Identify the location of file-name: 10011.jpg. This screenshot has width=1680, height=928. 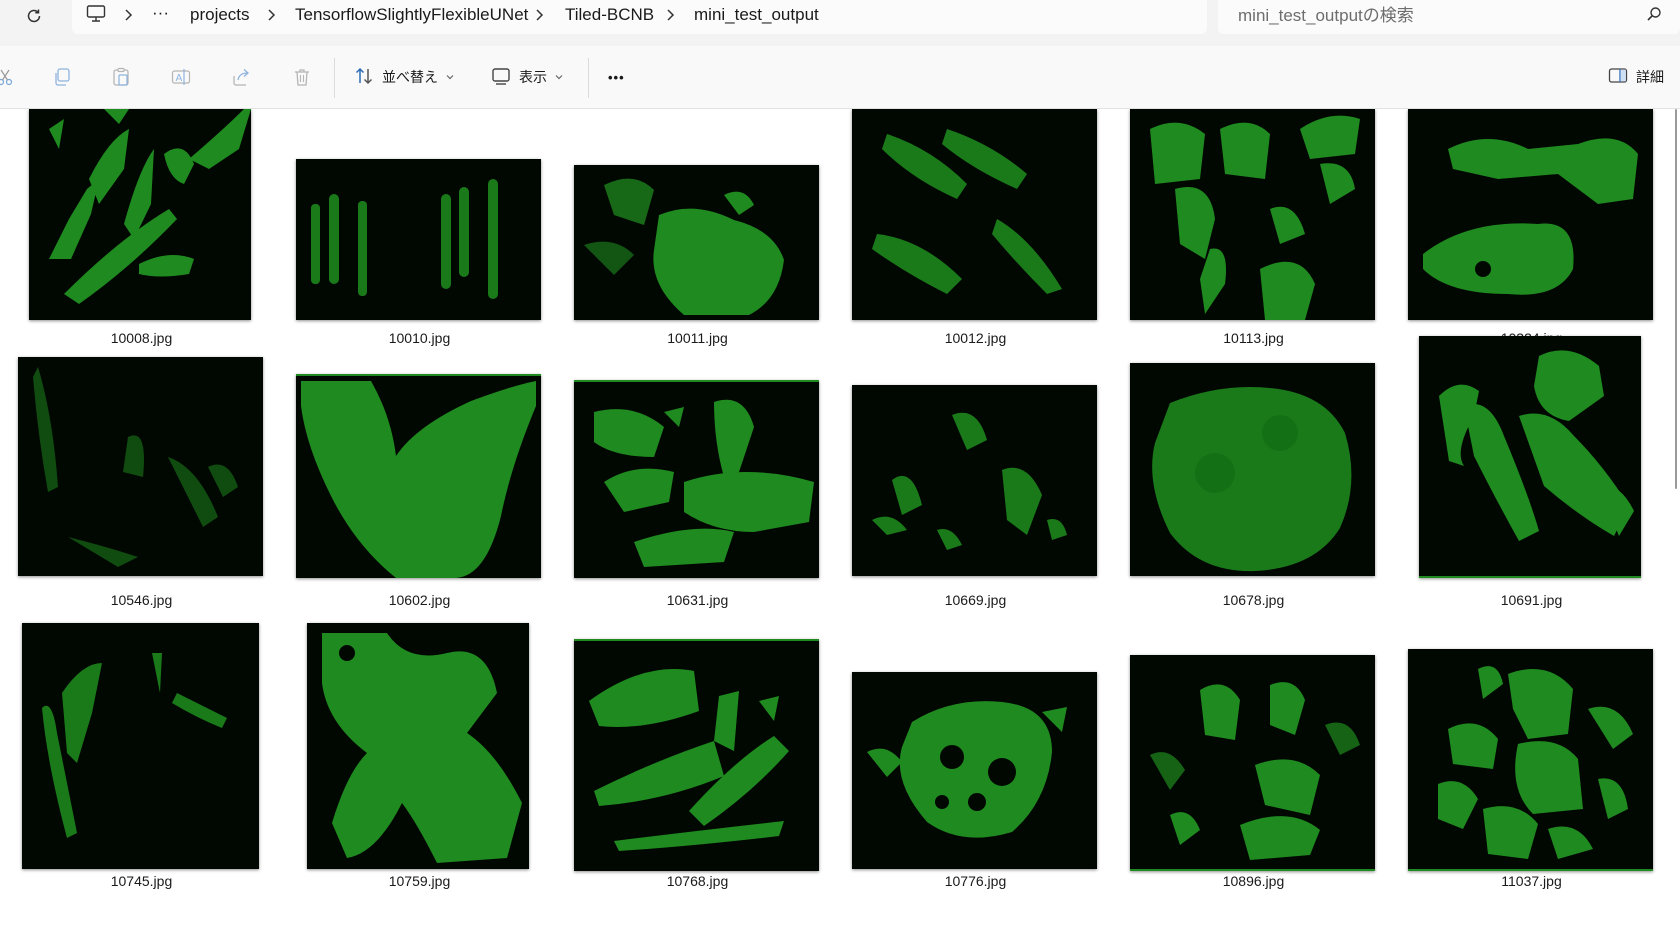
(697, 338).